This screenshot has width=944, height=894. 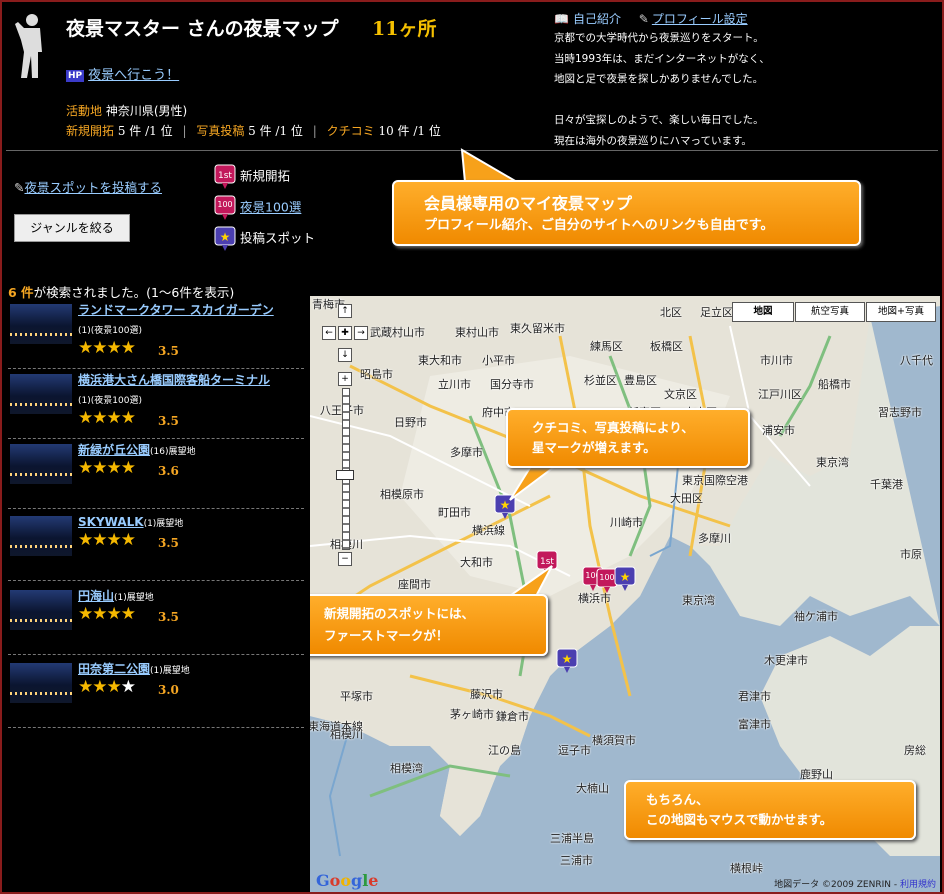 What do you see at coordinates (700, 19) in the screenshot?
I see `profile-settings-link: プロフィール設定` at bounding box center [700, 19].